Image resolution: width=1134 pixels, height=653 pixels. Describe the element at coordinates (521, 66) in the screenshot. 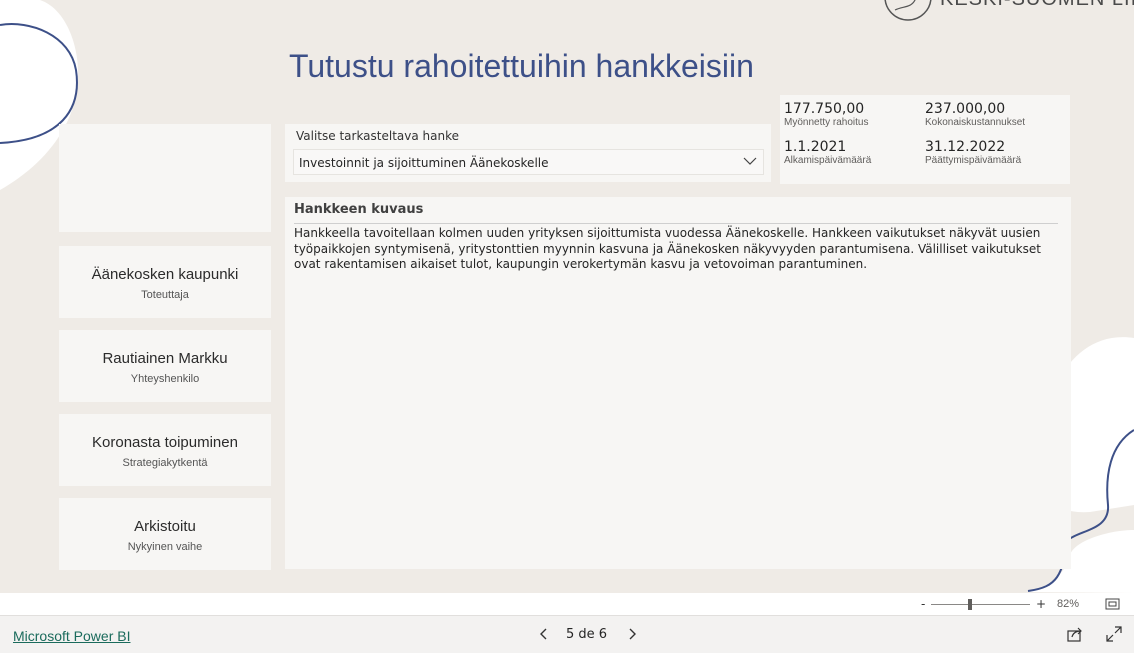

I see `page-title: Tutustu rahoitettuihin hankkeisiin` at that location.